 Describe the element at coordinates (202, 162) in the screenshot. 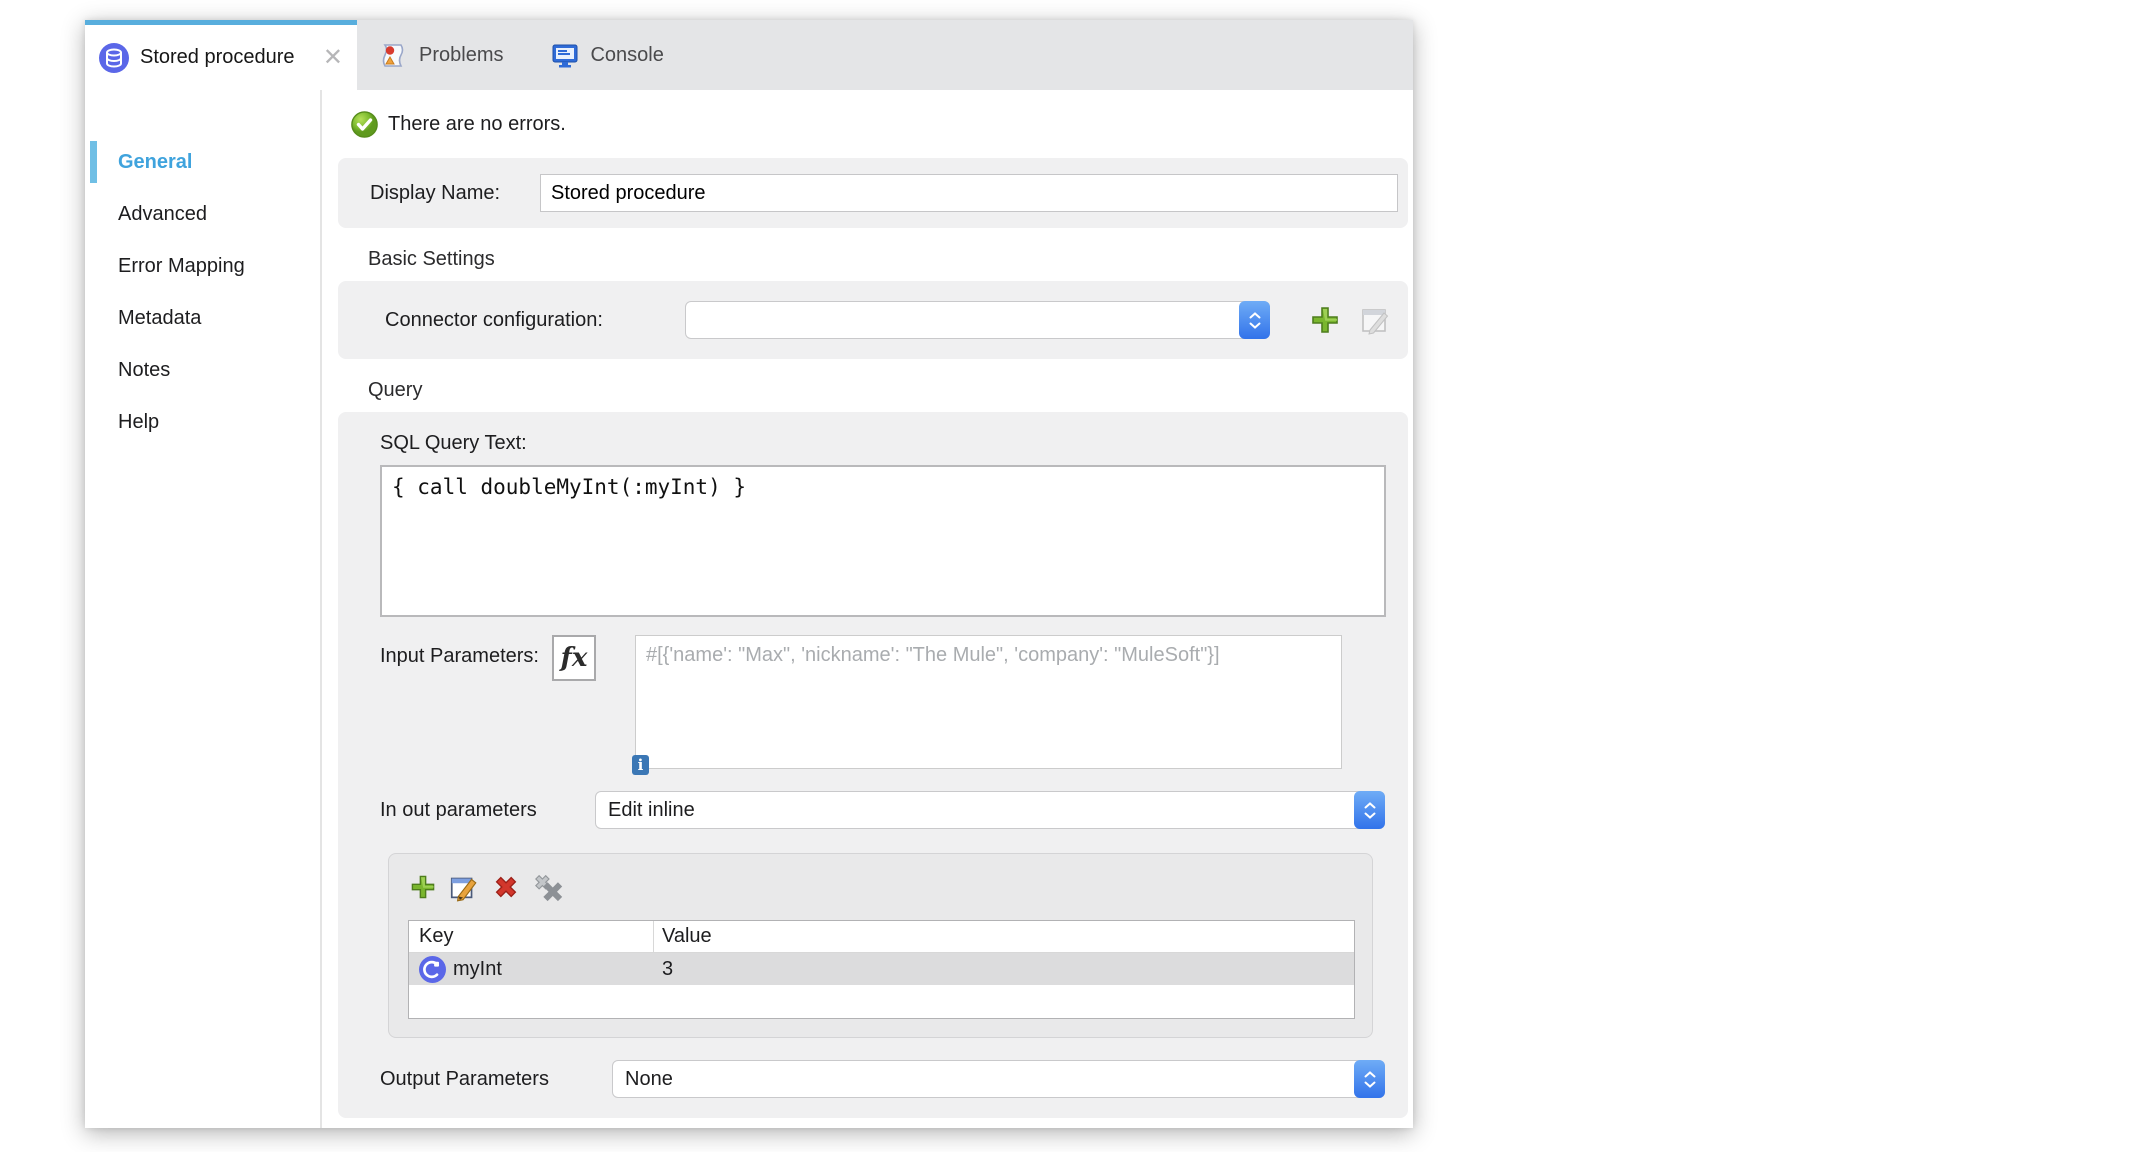

I see `sidebar-item-general: General` at that location.